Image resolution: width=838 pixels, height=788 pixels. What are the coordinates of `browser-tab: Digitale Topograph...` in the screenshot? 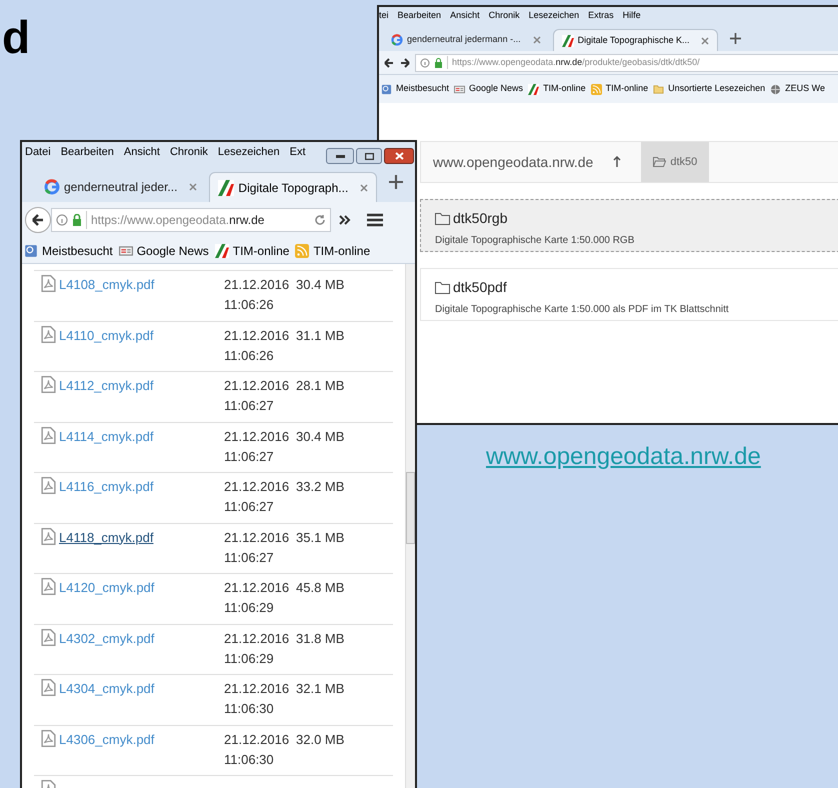 It's located at (293, 187).